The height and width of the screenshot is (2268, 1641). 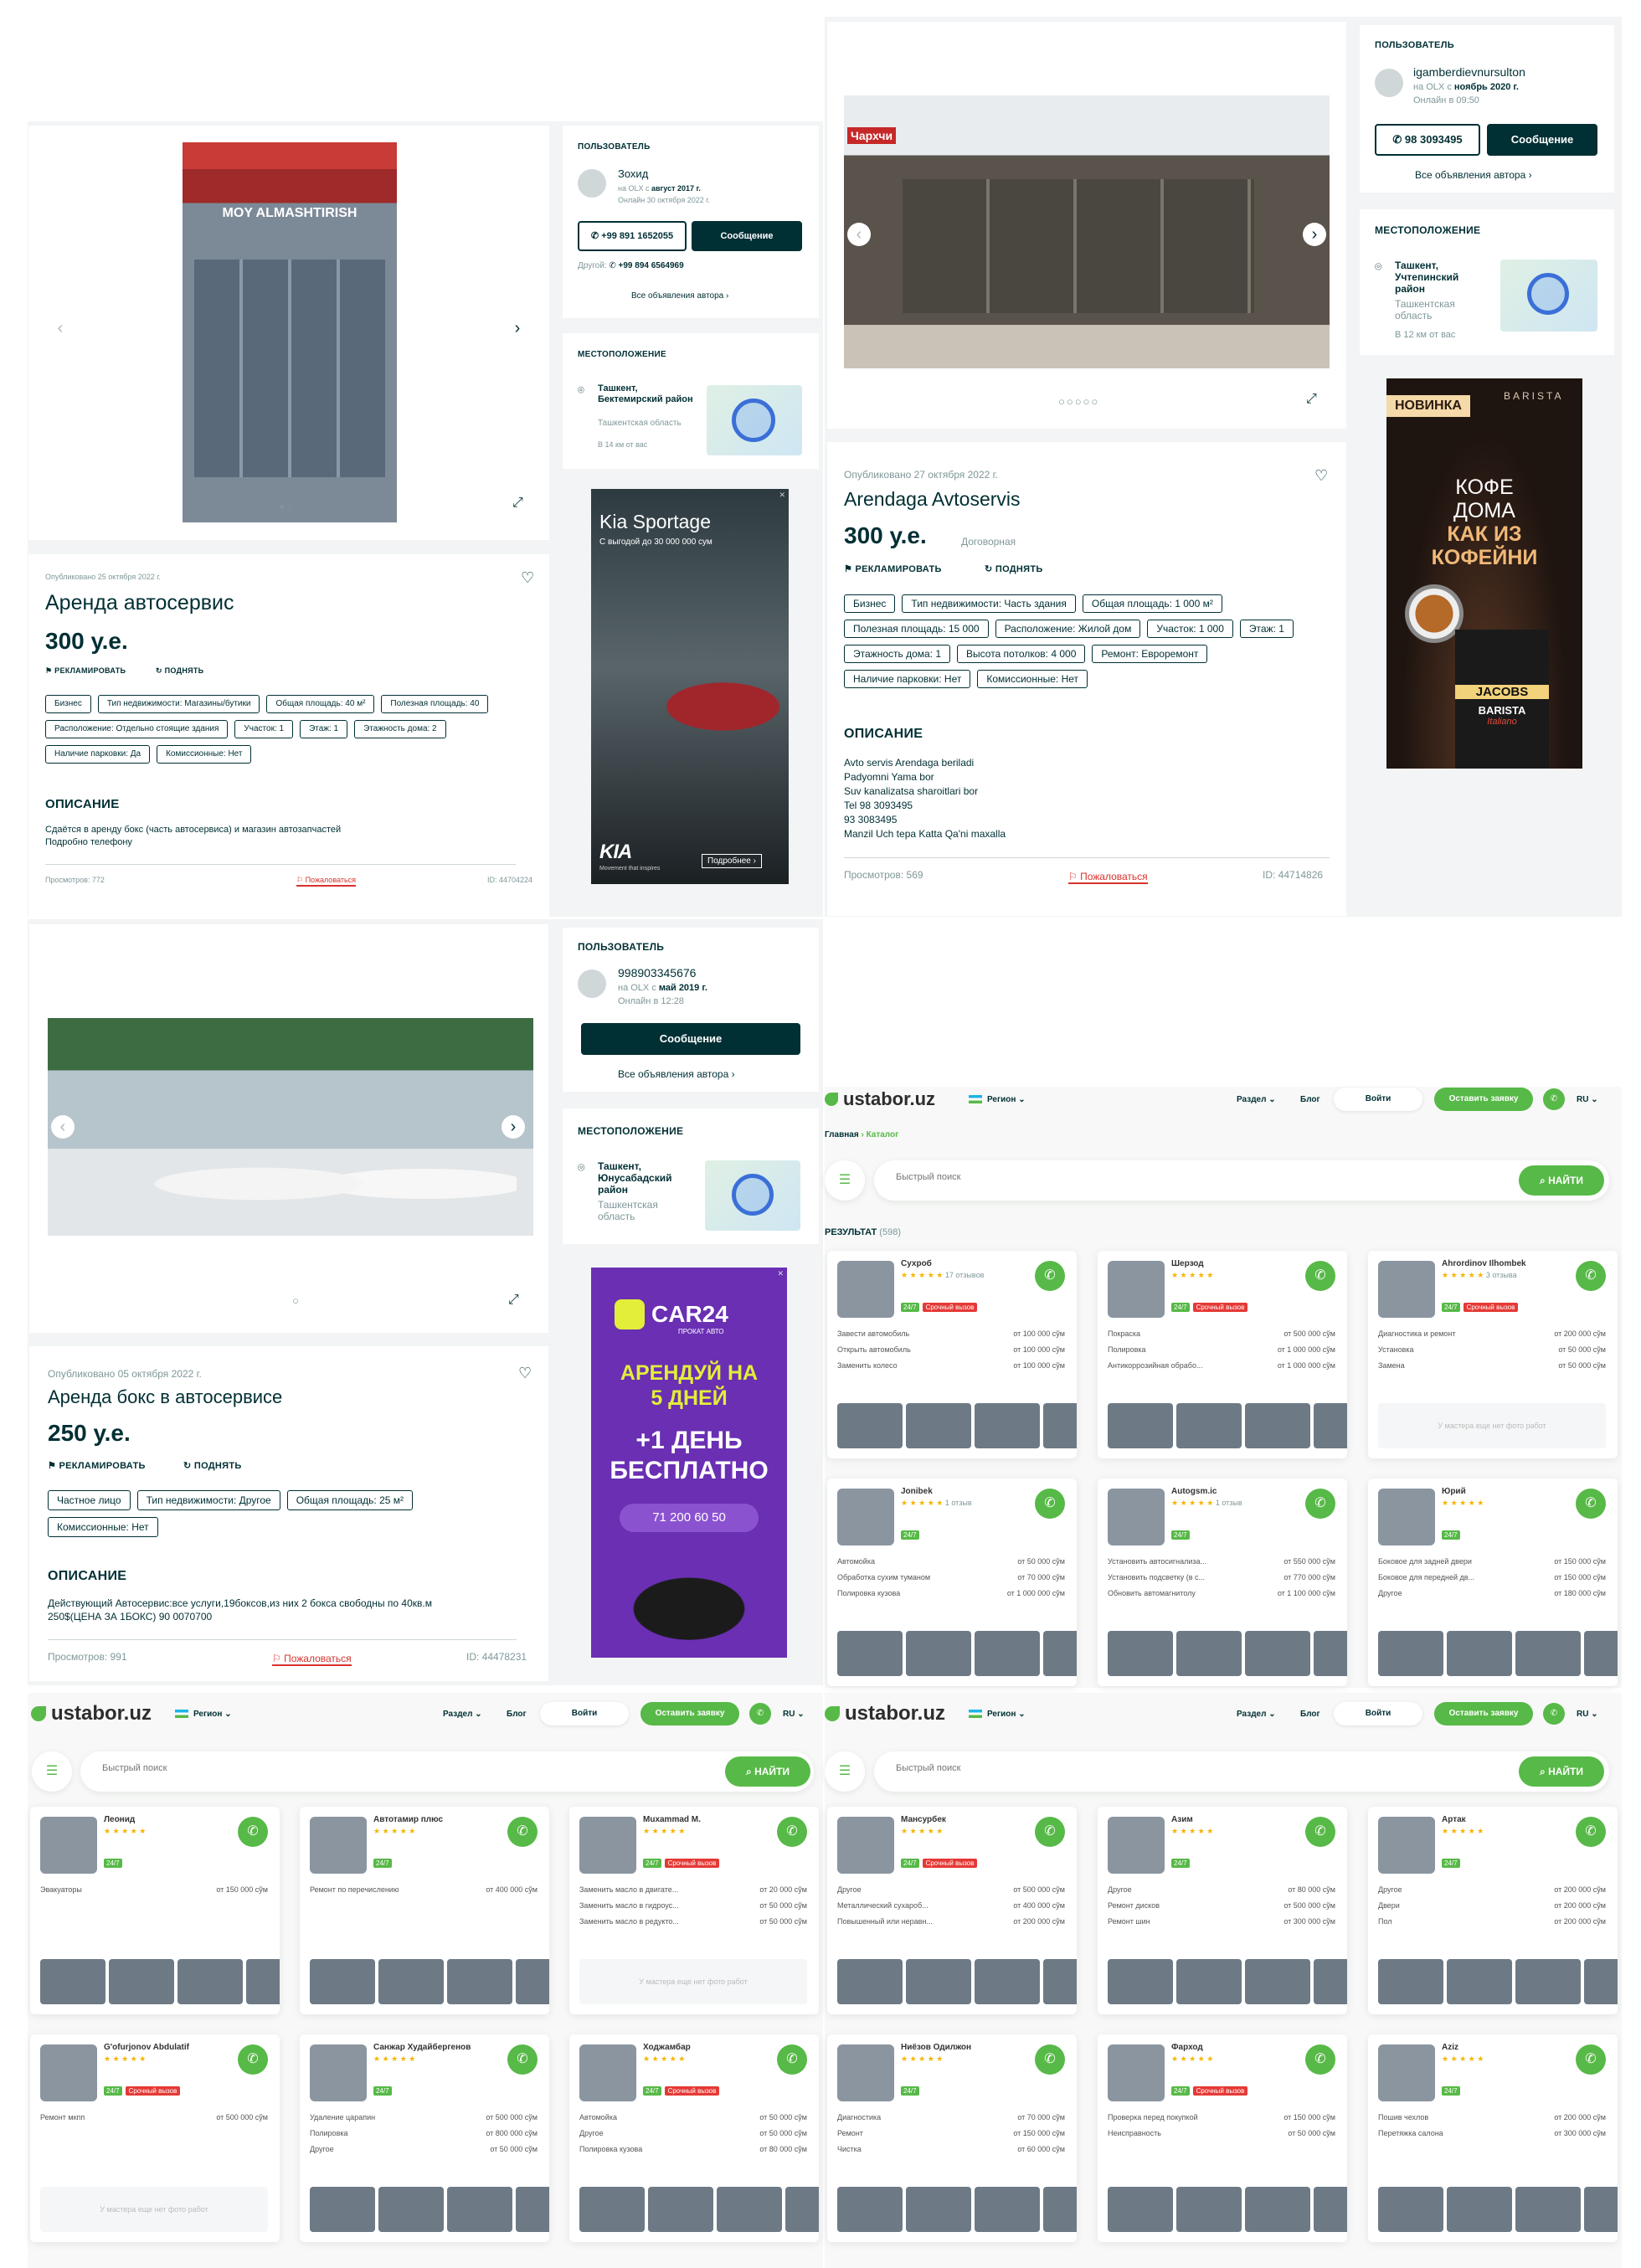 What do you see at coordinates (693, 1921) in the screenshot?
I see `service-row: Заменить масло в редукто... от 50 000 сўм` at bounding box center [693, 1921].